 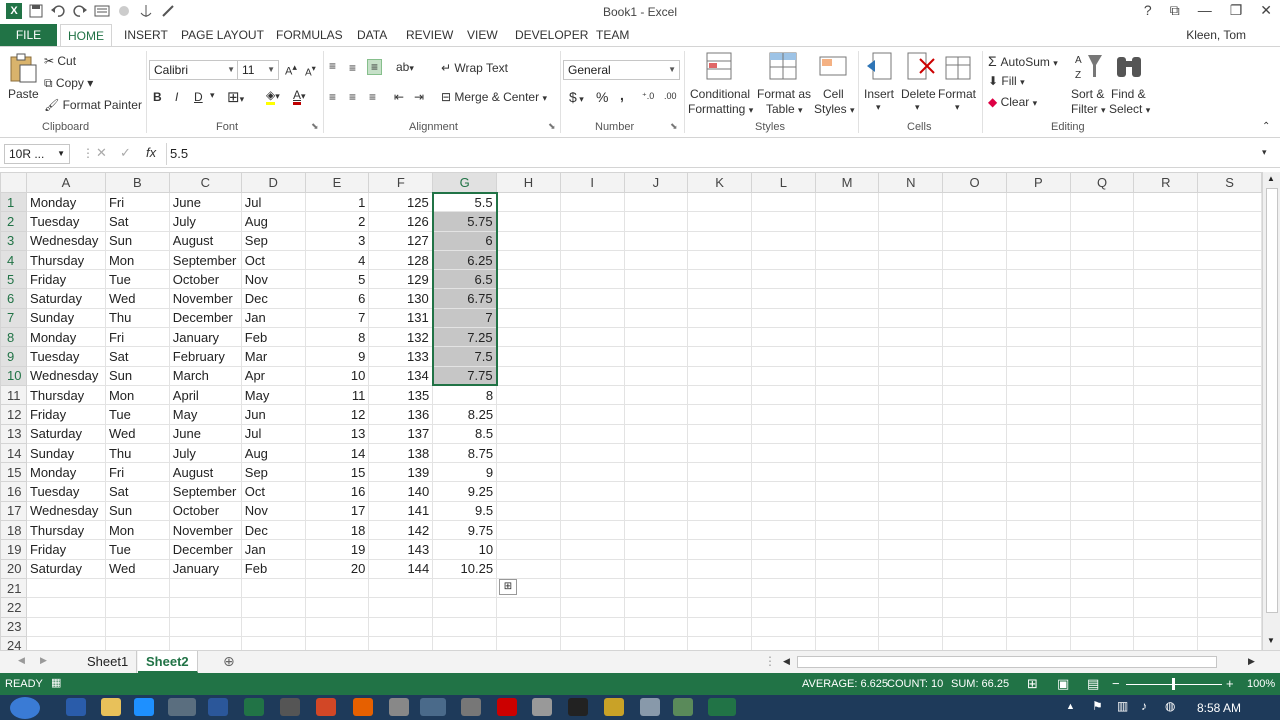 What do you see at coordinates (1038, 568) in the screenshot?
I see `cell-p20` at bounding box center [1038, 568].